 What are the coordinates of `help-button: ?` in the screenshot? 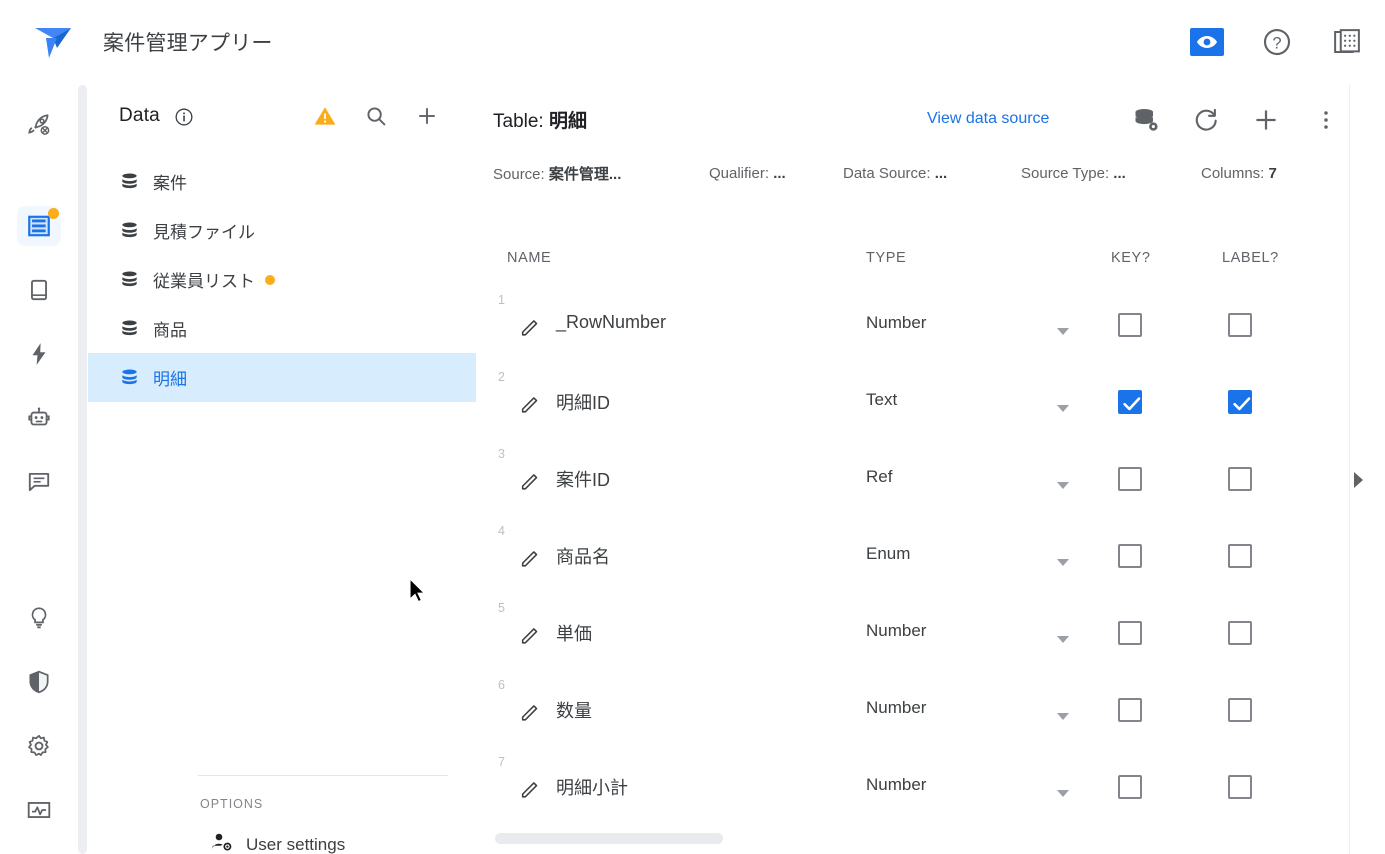 It's located at (1277, 42).